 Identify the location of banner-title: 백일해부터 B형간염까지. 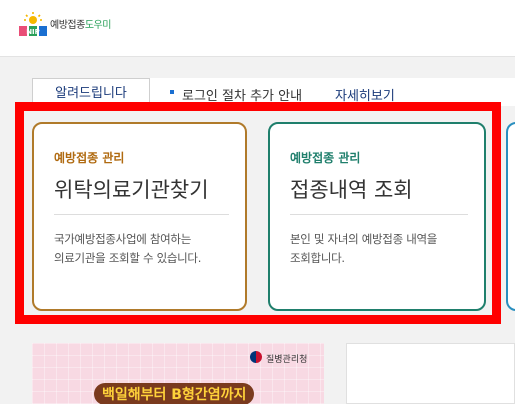
(174, 393).